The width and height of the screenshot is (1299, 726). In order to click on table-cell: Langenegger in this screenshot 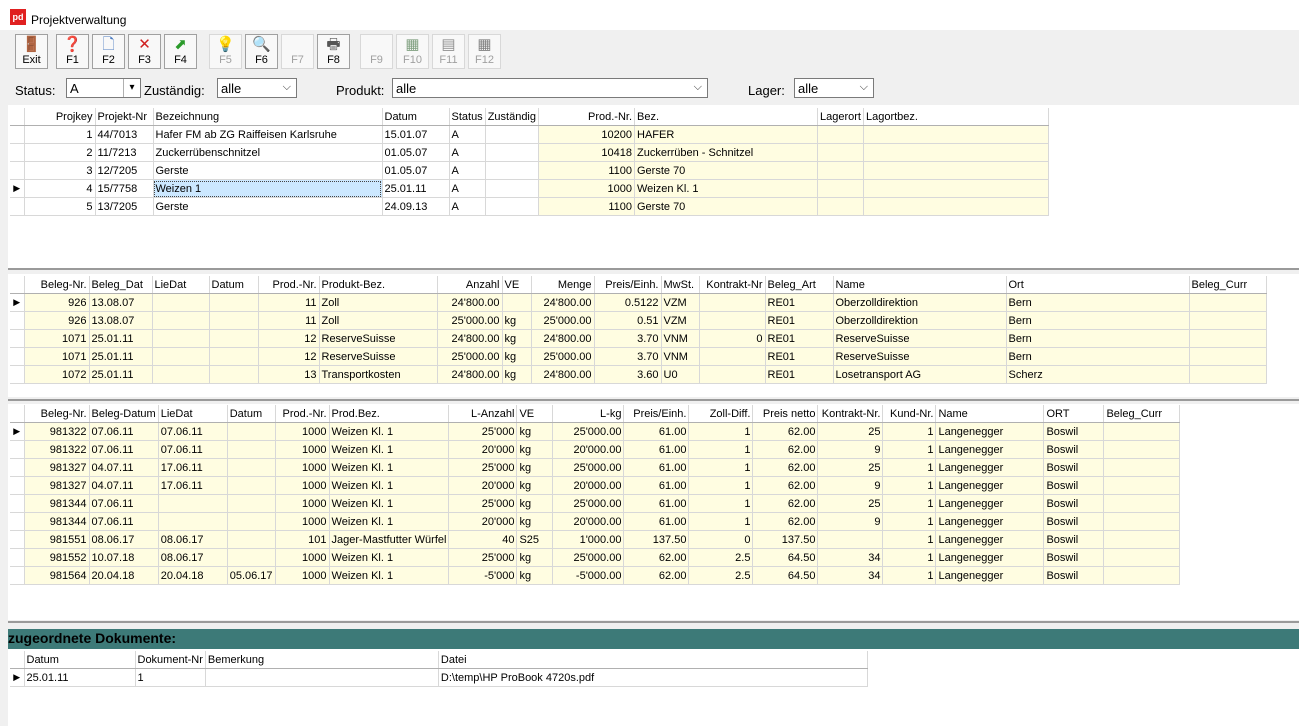, I will do `click(990, 575)`.